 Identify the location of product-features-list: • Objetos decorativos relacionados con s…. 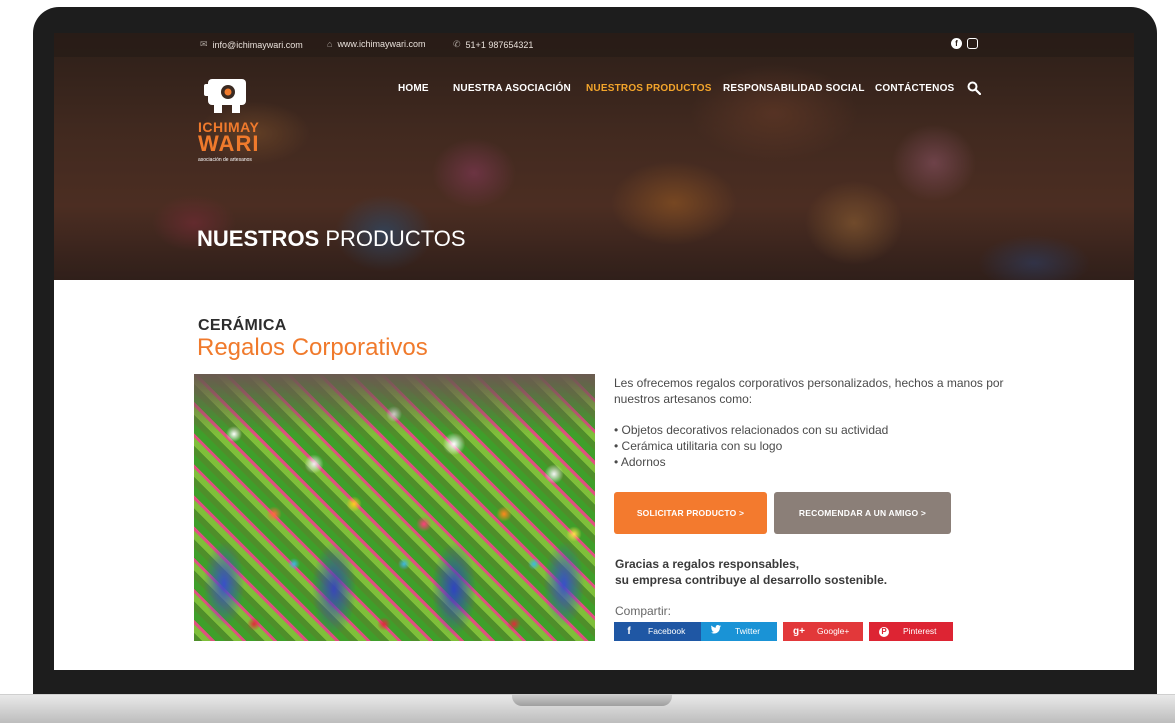
(824, 446).